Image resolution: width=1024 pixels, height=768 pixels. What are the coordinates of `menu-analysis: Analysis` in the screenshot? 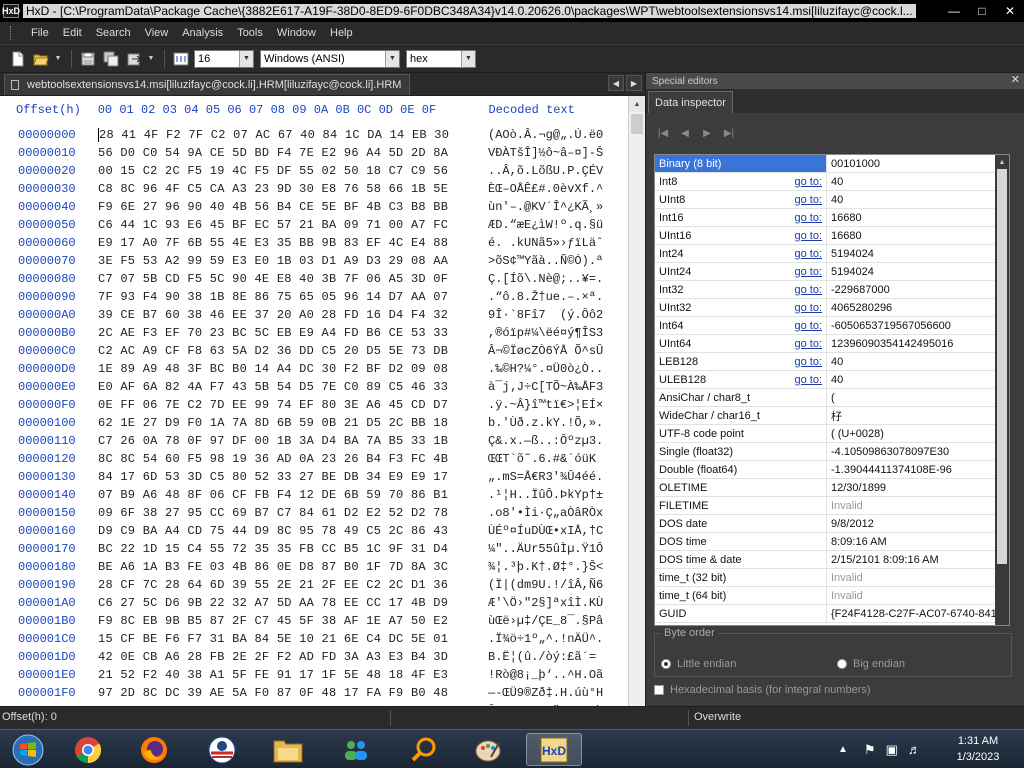 It's located at (202, 33).